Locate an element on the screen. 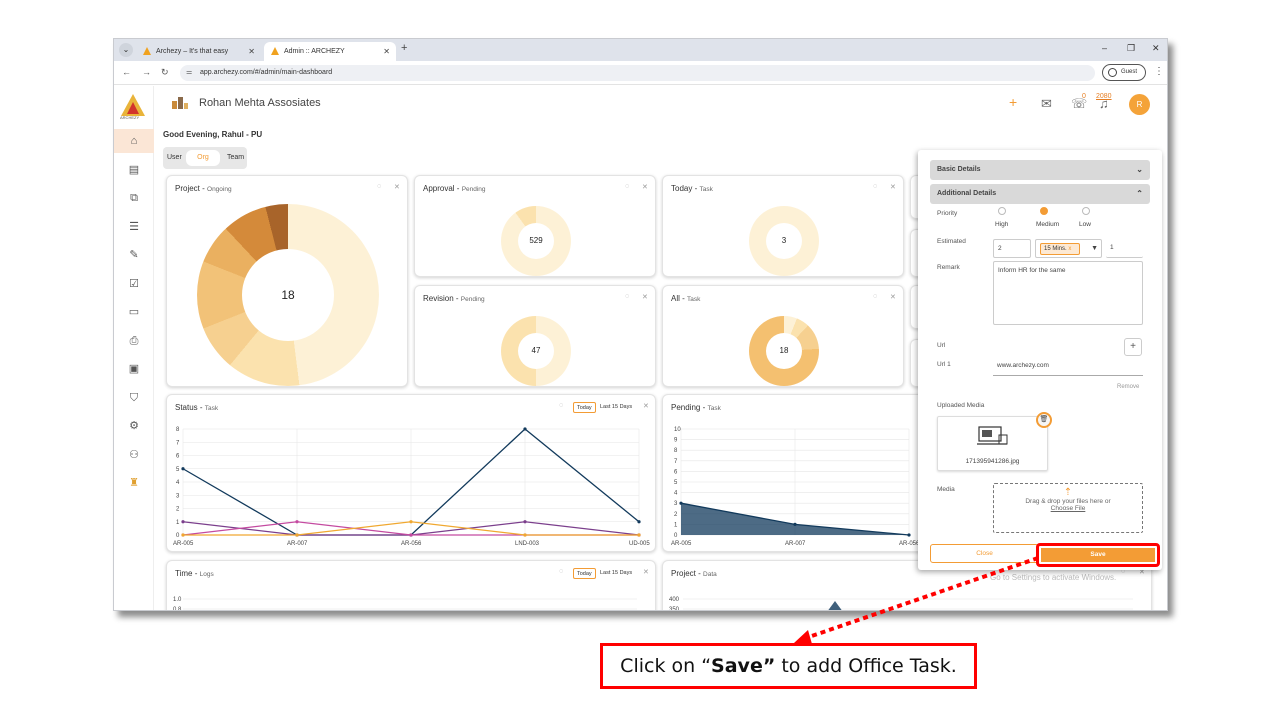 The height and width of the screenshot is (720, 1280). instruction-callout: Click on “Save” to add Office Task. is located at coordinates (788, 666).